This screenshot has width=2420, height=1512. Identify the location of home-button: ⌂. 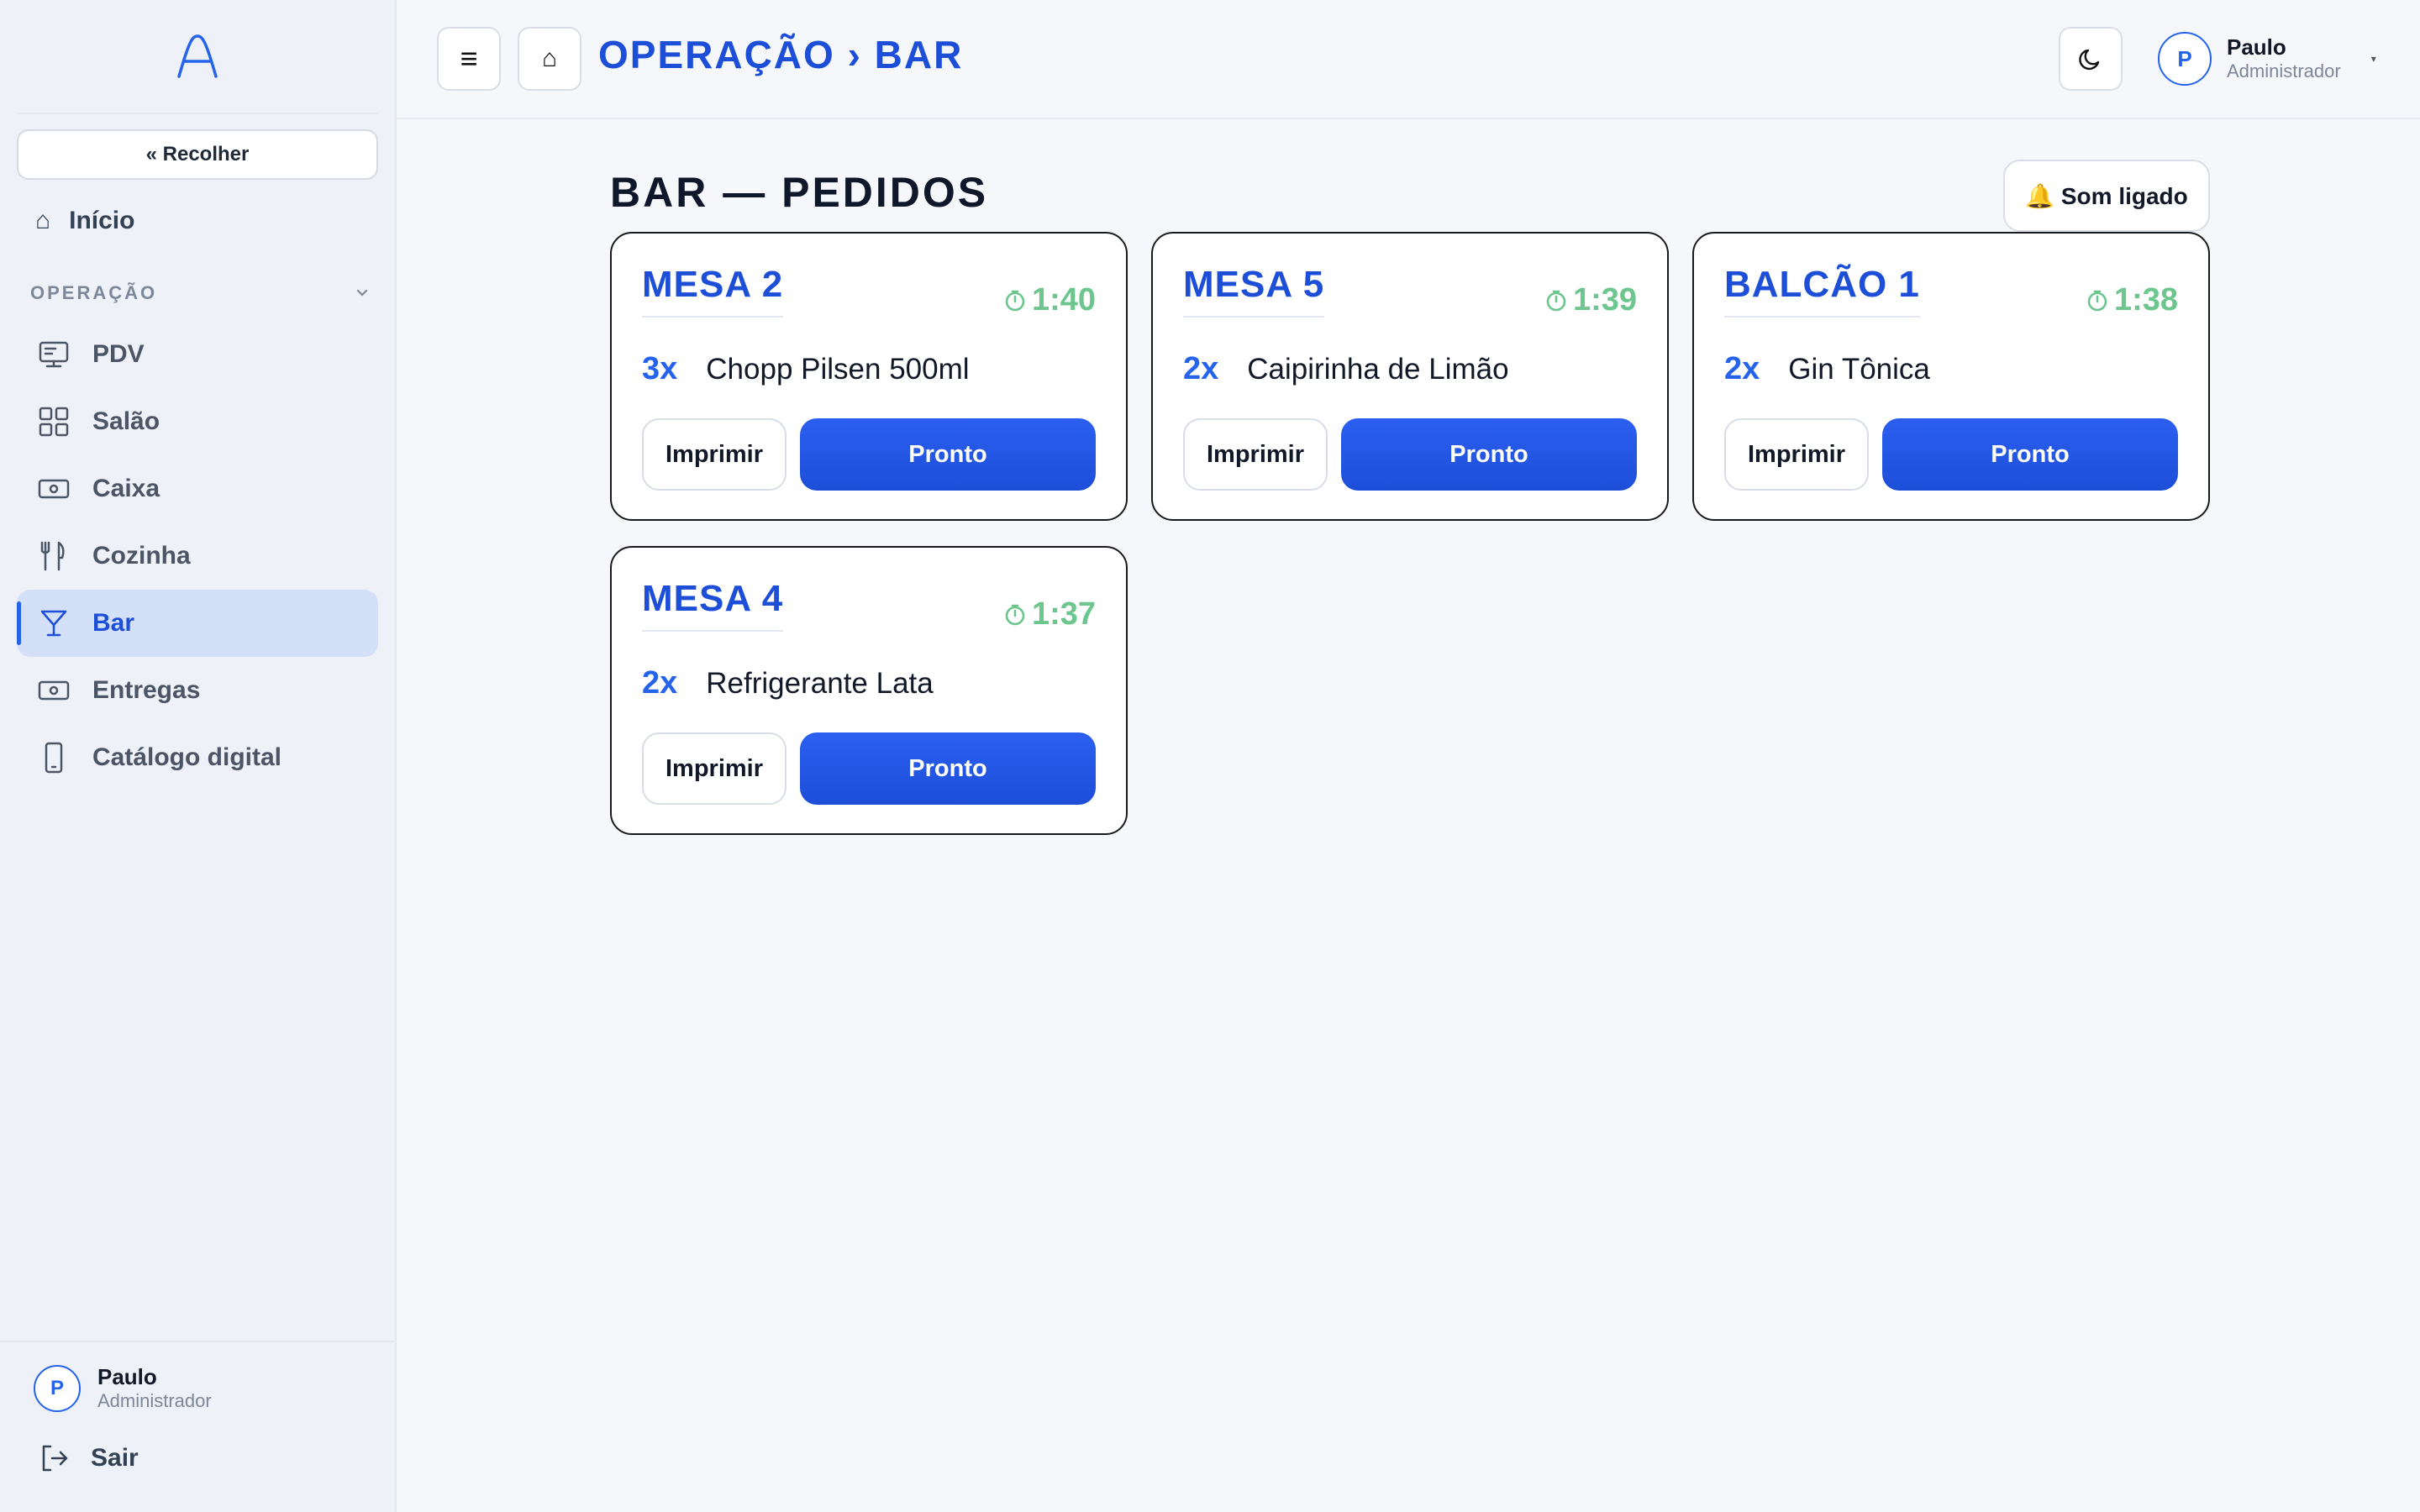
(549, 59).